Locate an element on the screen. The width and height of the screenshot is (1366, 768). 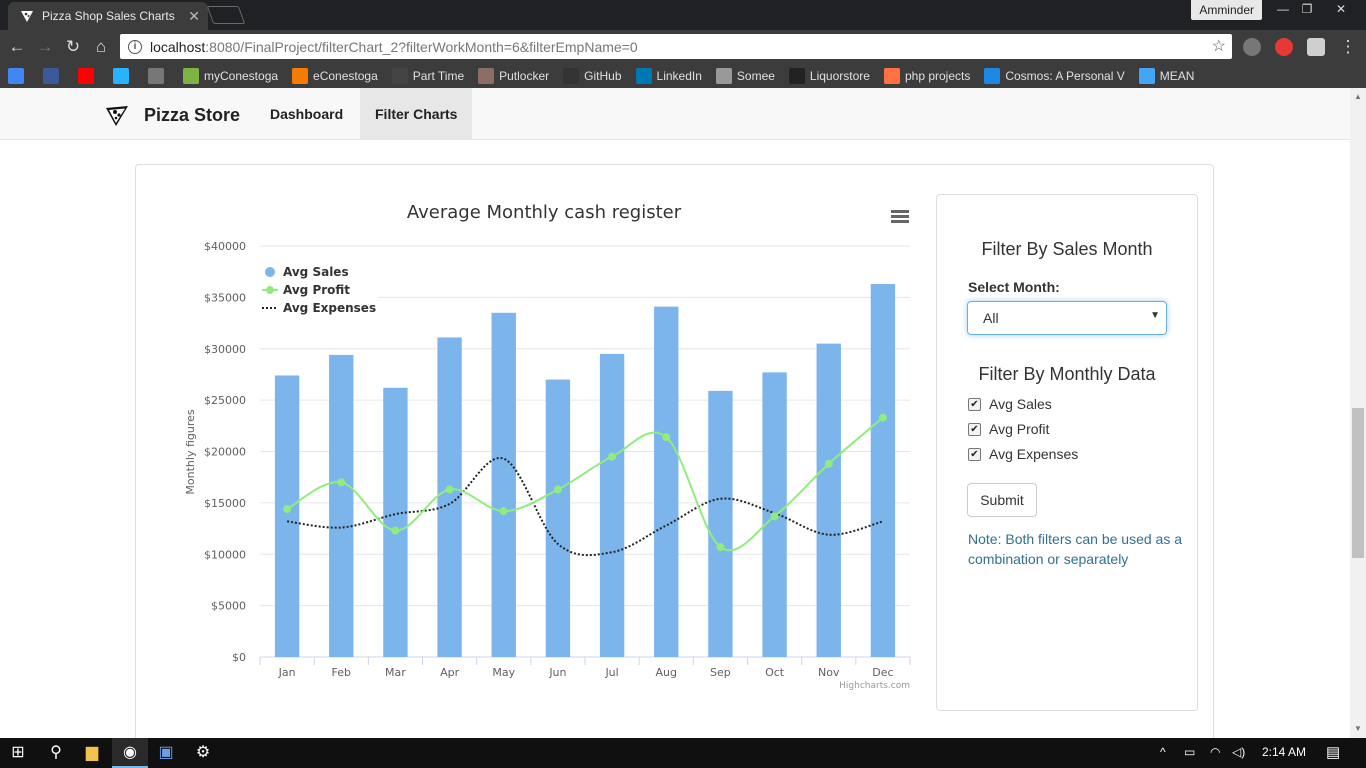
month-select-value: All is located at coordinates (991, 318).